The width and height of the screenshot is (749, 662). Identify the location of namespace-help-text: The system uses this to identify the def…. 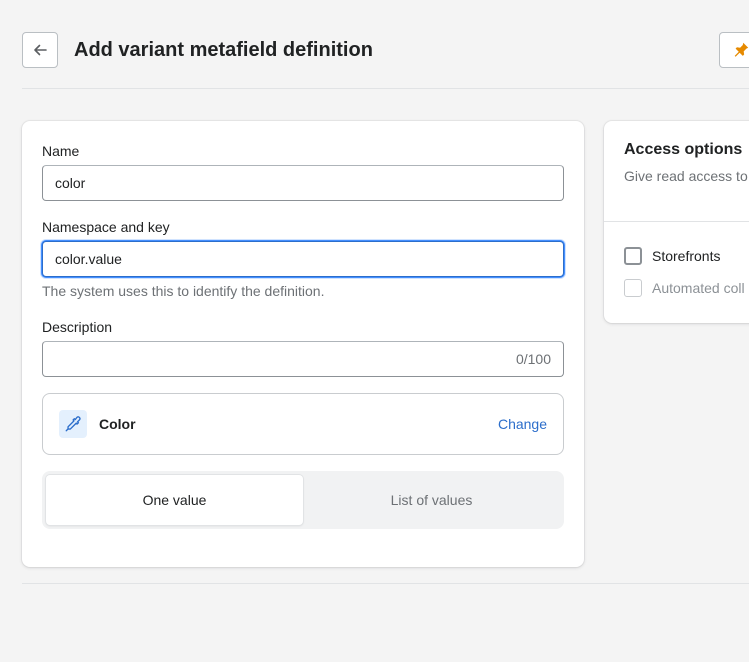
(183, 291).